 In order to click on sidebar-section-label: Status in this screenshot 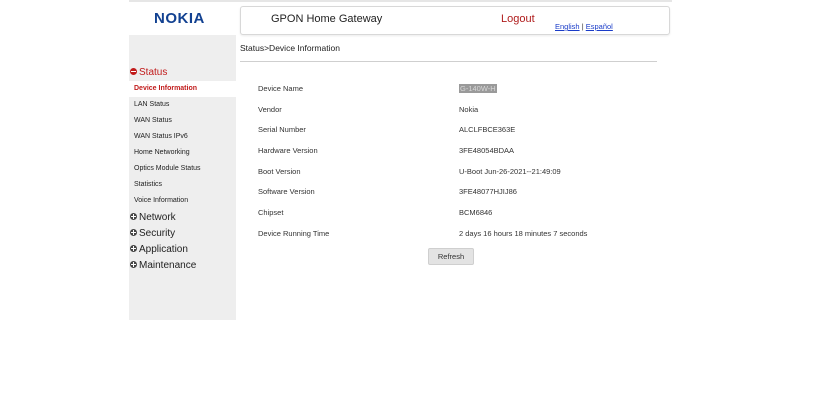, I will do `click(153, 72)`.